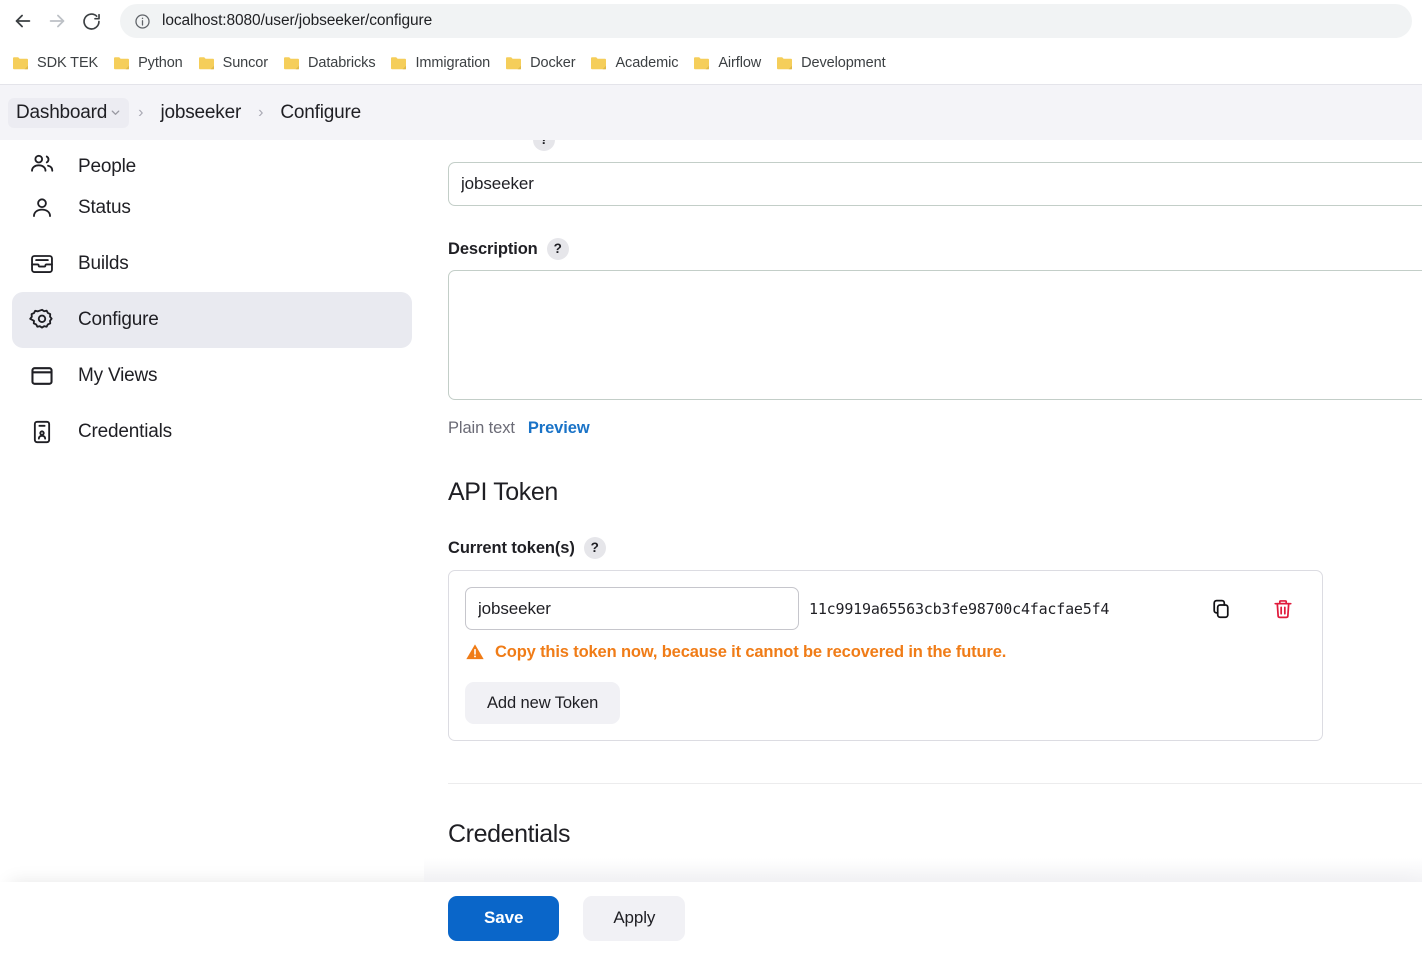 The image size is (1422, 956). Describe the element at coordinates (212, 432) in the screenshot. I see `sidebar-item-credentials: Credentials` at that location.